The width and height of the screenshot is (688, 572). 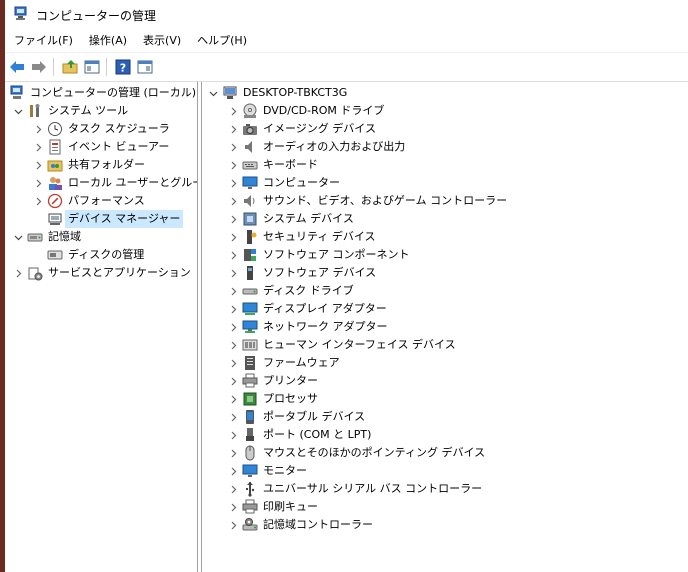 What do you see at coordinates (308, 327) in the screenshot?
I see `device-category: ネットワーク アダプター` at bounding box center [308, 327].